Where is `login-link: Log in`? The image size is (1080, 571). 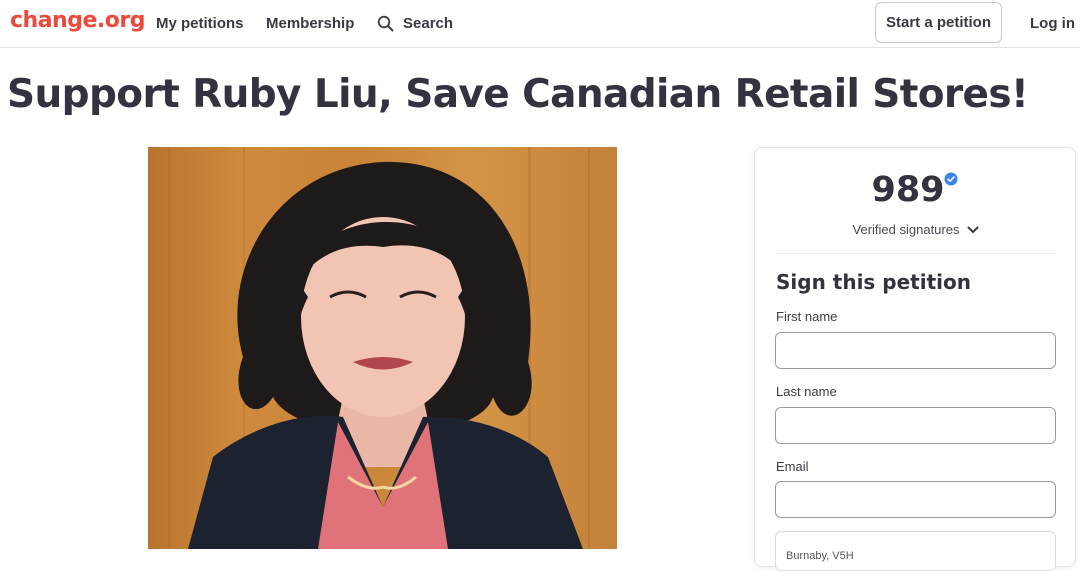
login-link: Log in is located at coordinates (1052, 23).